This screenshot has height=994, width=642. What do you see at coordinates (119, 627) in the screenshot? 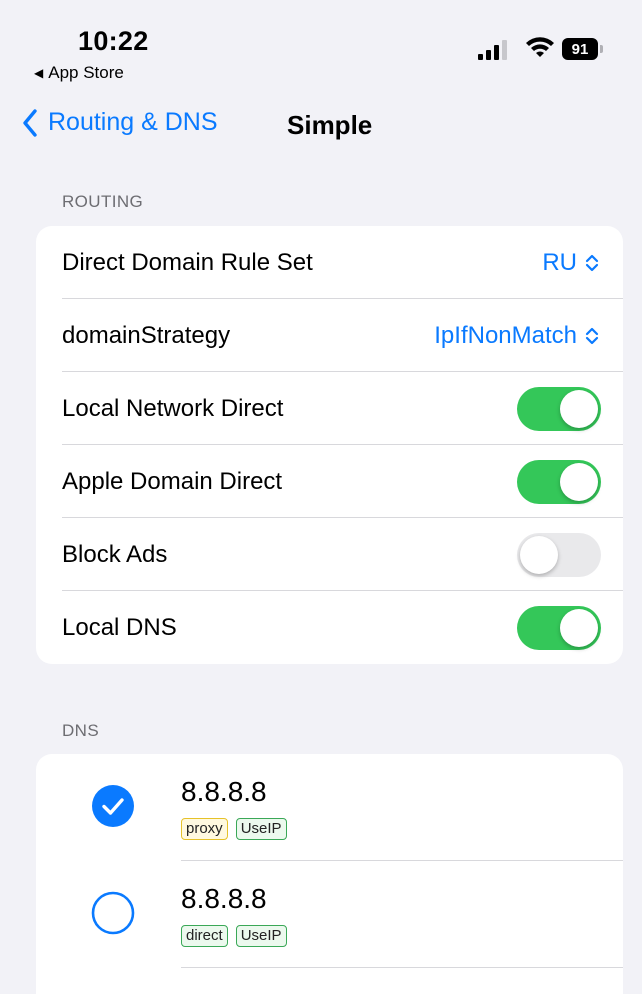
I see `row-label: Local DNS` at bounding box center [119, 627].